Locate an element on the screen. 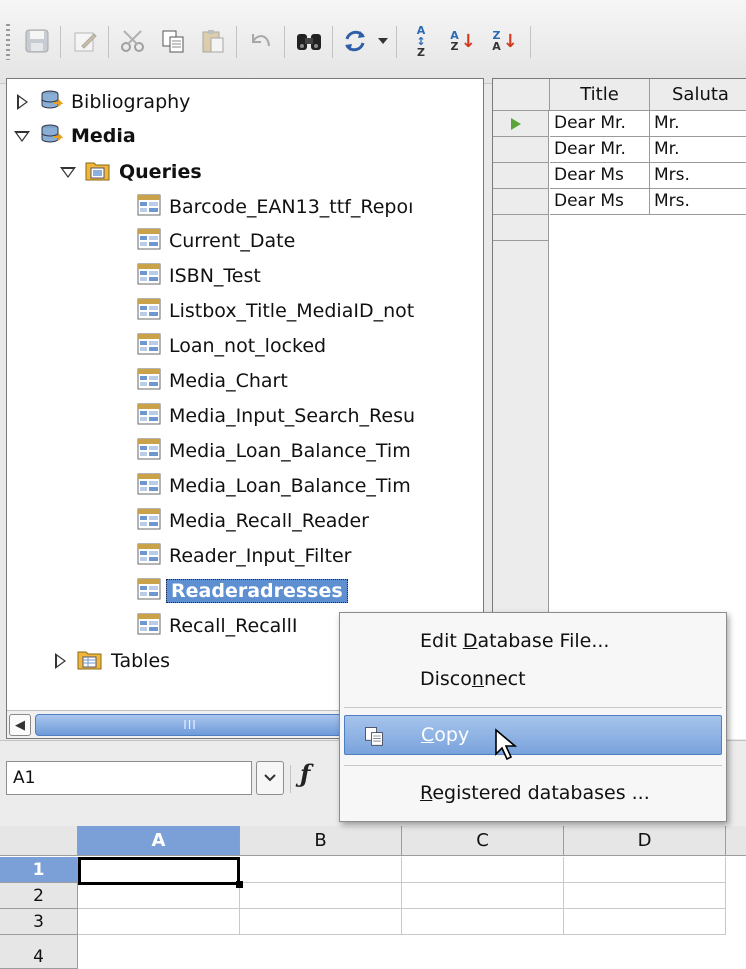 The width and height of the screenshot is (746, 969). tree-item-queries: Queries is located at coordinates (129, 172).